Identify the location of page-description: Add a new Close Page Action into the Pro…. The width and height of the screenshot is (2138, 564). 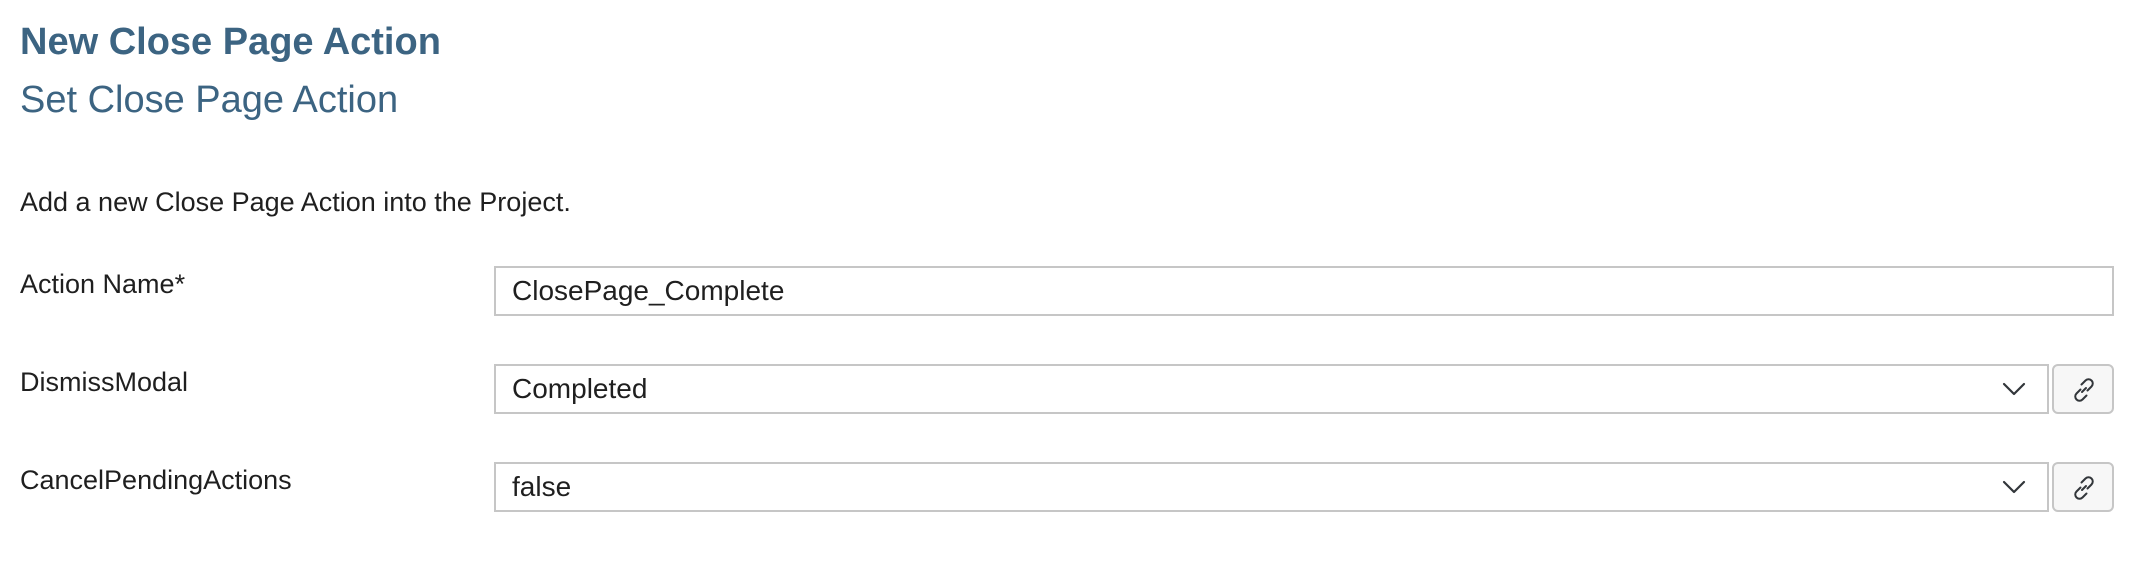
(295, 202).